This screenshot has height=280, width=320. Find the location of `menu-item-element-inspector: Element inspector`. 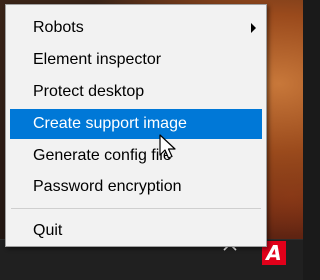

menu-item-element-inspector: Element inspector is located at coordinates (136, 60).